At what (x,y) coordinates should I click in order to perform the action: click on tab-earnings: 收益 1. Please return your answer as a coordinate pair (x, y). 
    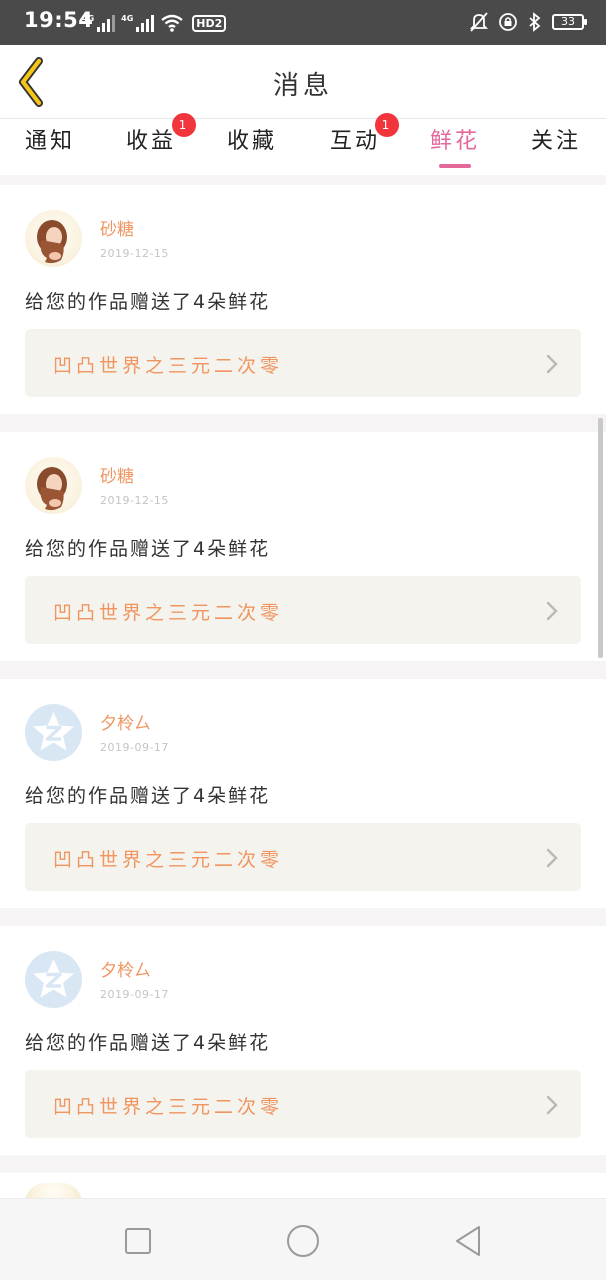
    Looking at the image, I should click on (151, 144).